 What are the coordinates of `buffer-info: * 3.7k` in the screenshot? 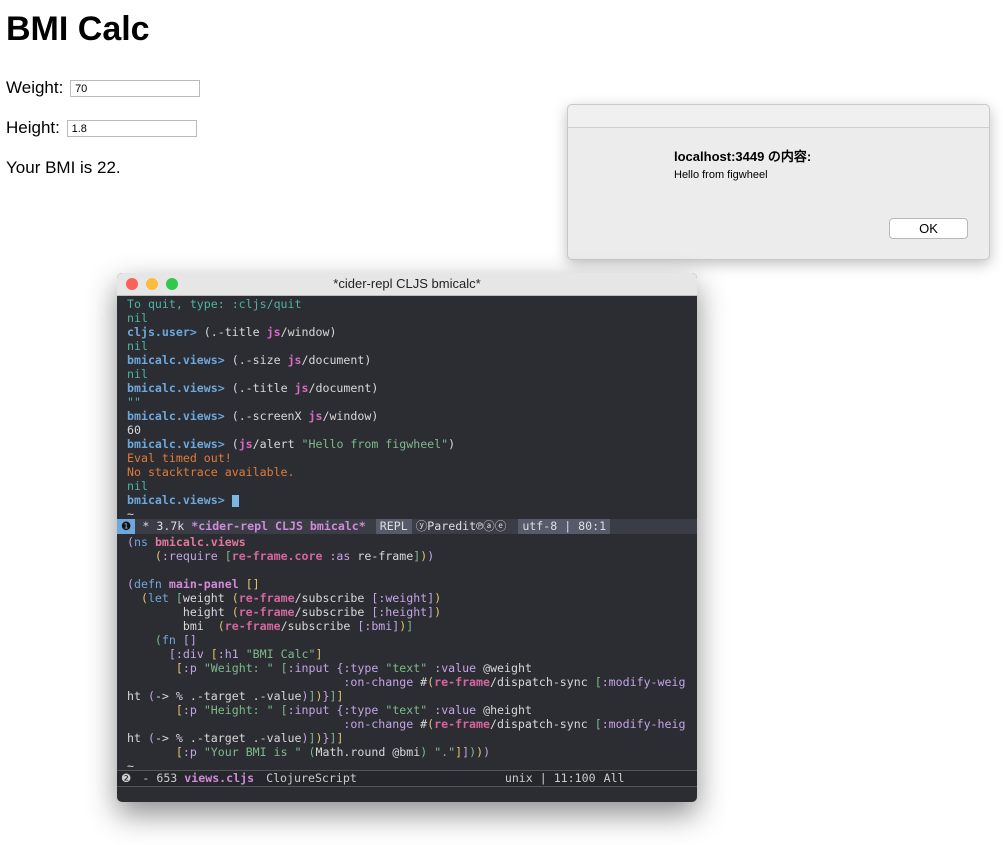 It's located at (163, 526).